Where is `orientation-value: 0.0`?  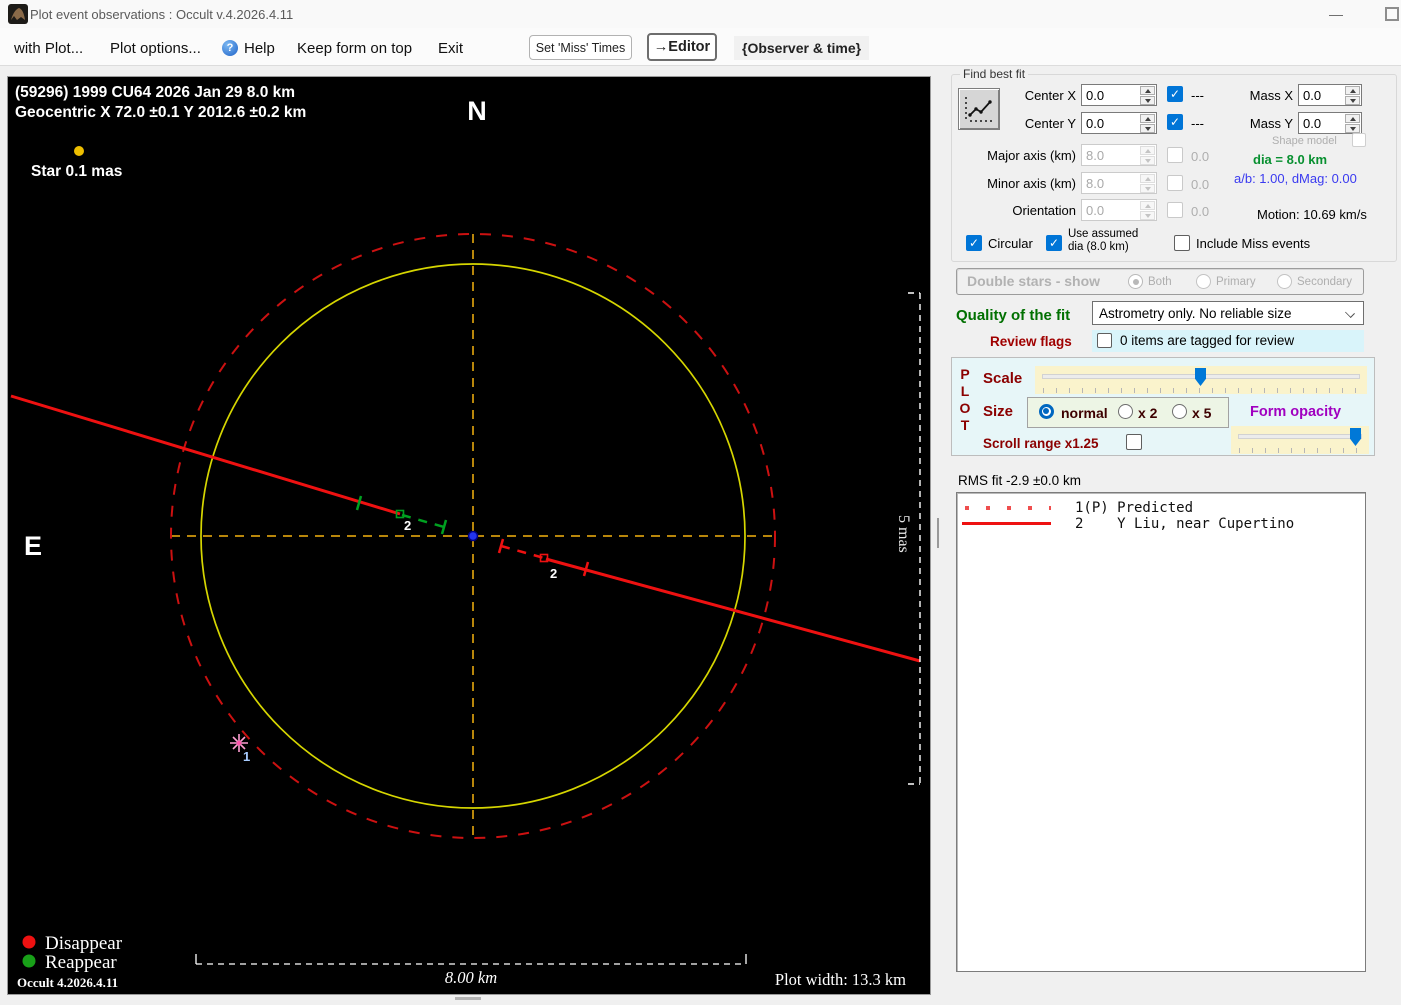 orientation-value: 0.0 is located at coordinates (1095, 210).